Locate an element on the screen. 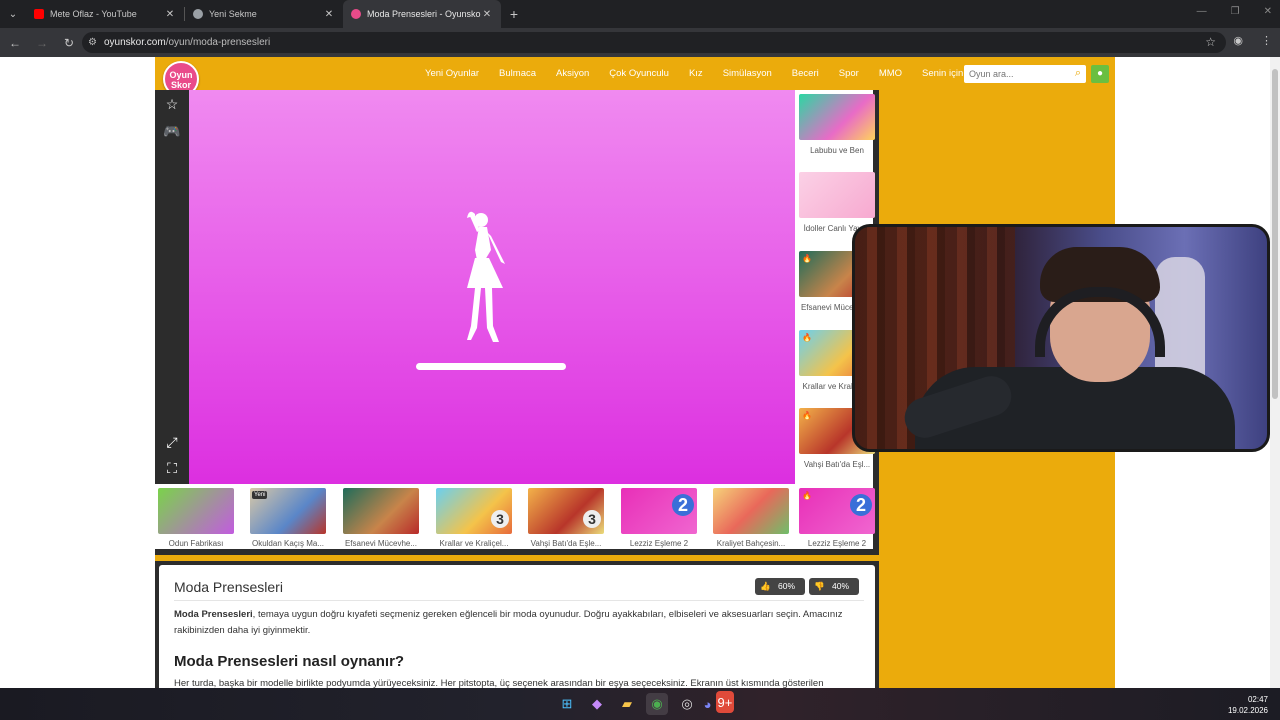 The image size is (1280, 720). search-icon: ⌕ is located at coordinates (1078, 73).